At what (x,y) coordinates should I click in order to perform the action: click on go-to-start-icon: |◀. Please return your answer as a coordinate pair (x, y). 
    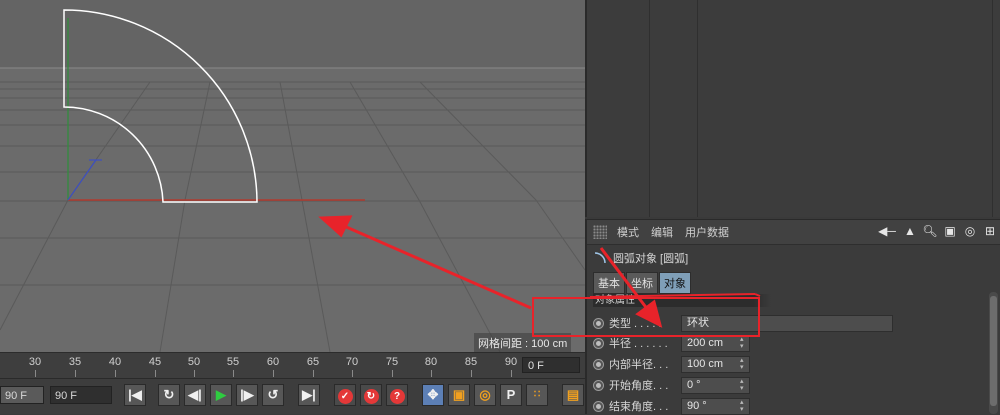
    Looking at the image, I should click on (135, 395).